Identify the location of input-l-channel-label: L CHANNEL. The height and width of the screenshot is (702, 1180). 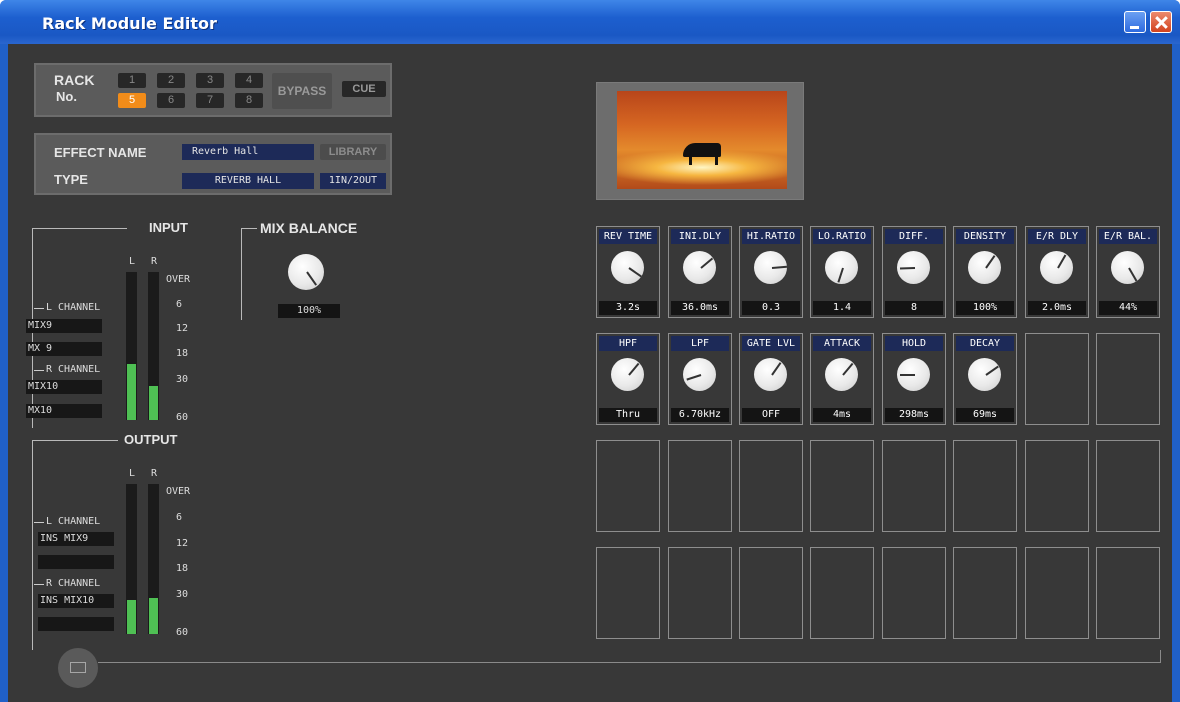
(73, 307).